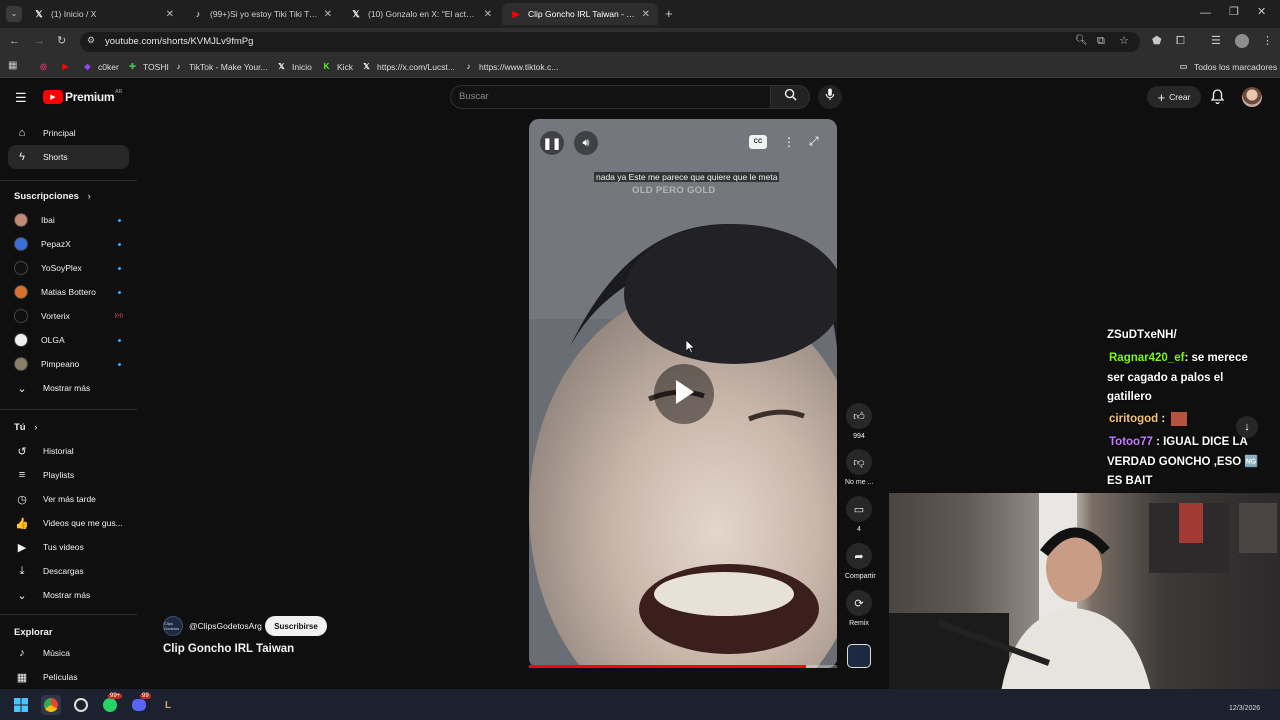 The image size is (1280, 720). I want to click on sidebar-item-clock: ◷ Ver más tarde, so click(68, 499).